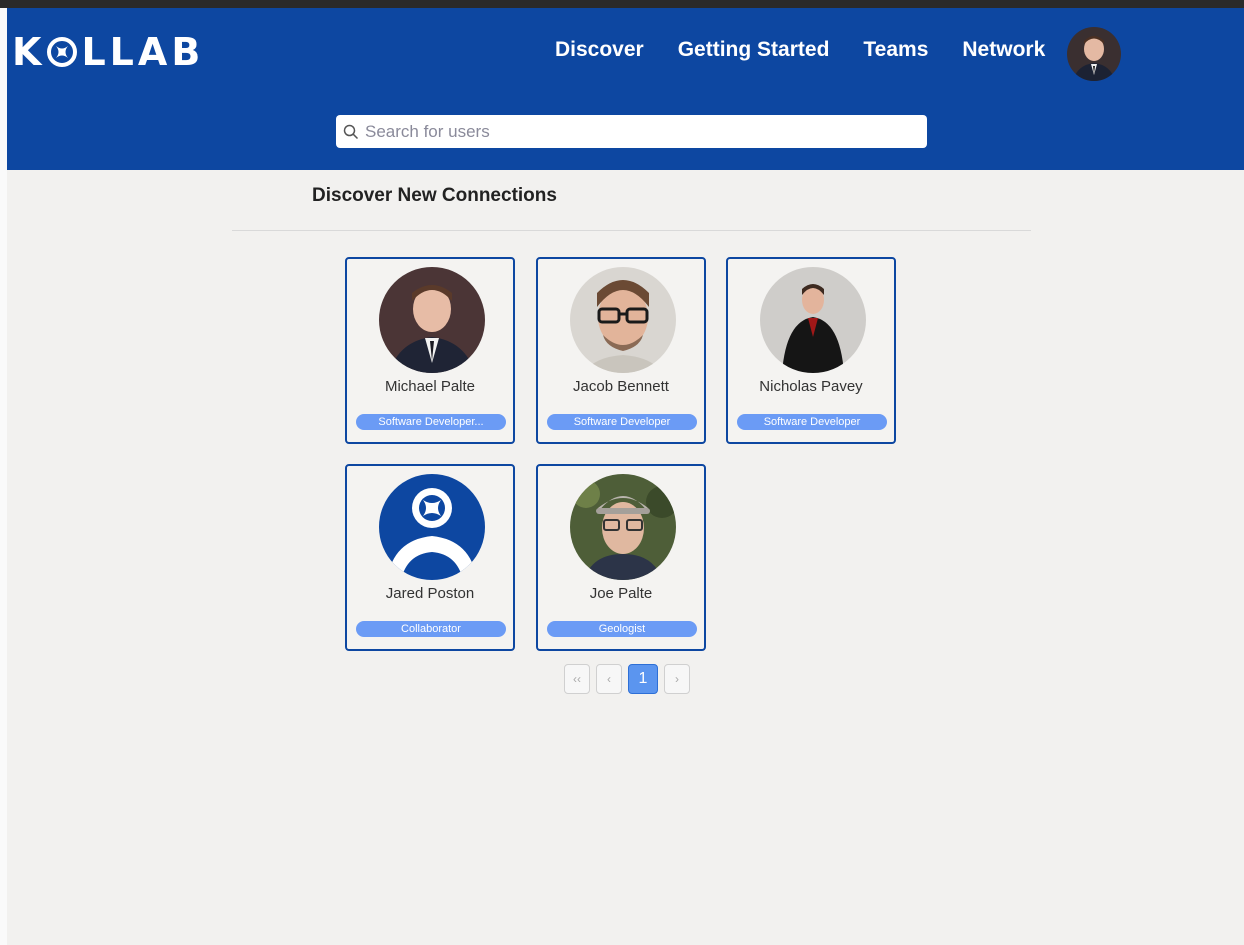 This screenshot has width=1244, height=945. I want to click on user-avatar, so click(1094, 54).